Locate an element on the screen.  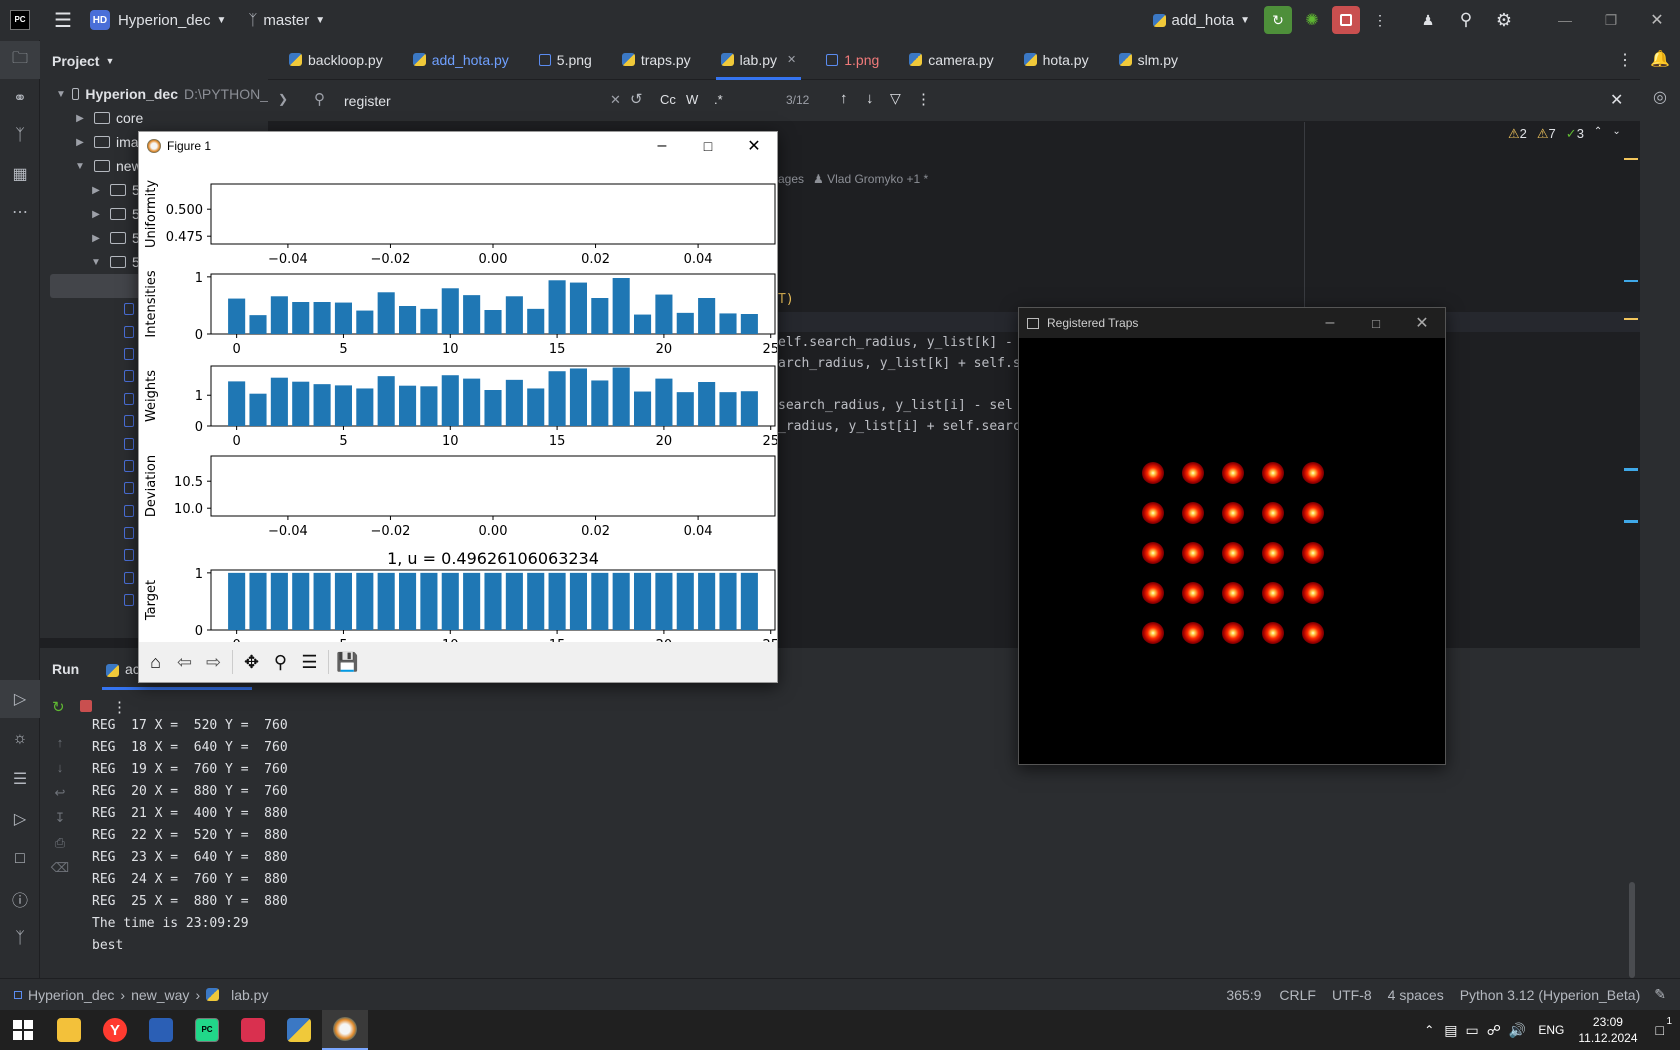
tab-lab-py: lab.py ✕ is located at coordinates (759, 60).